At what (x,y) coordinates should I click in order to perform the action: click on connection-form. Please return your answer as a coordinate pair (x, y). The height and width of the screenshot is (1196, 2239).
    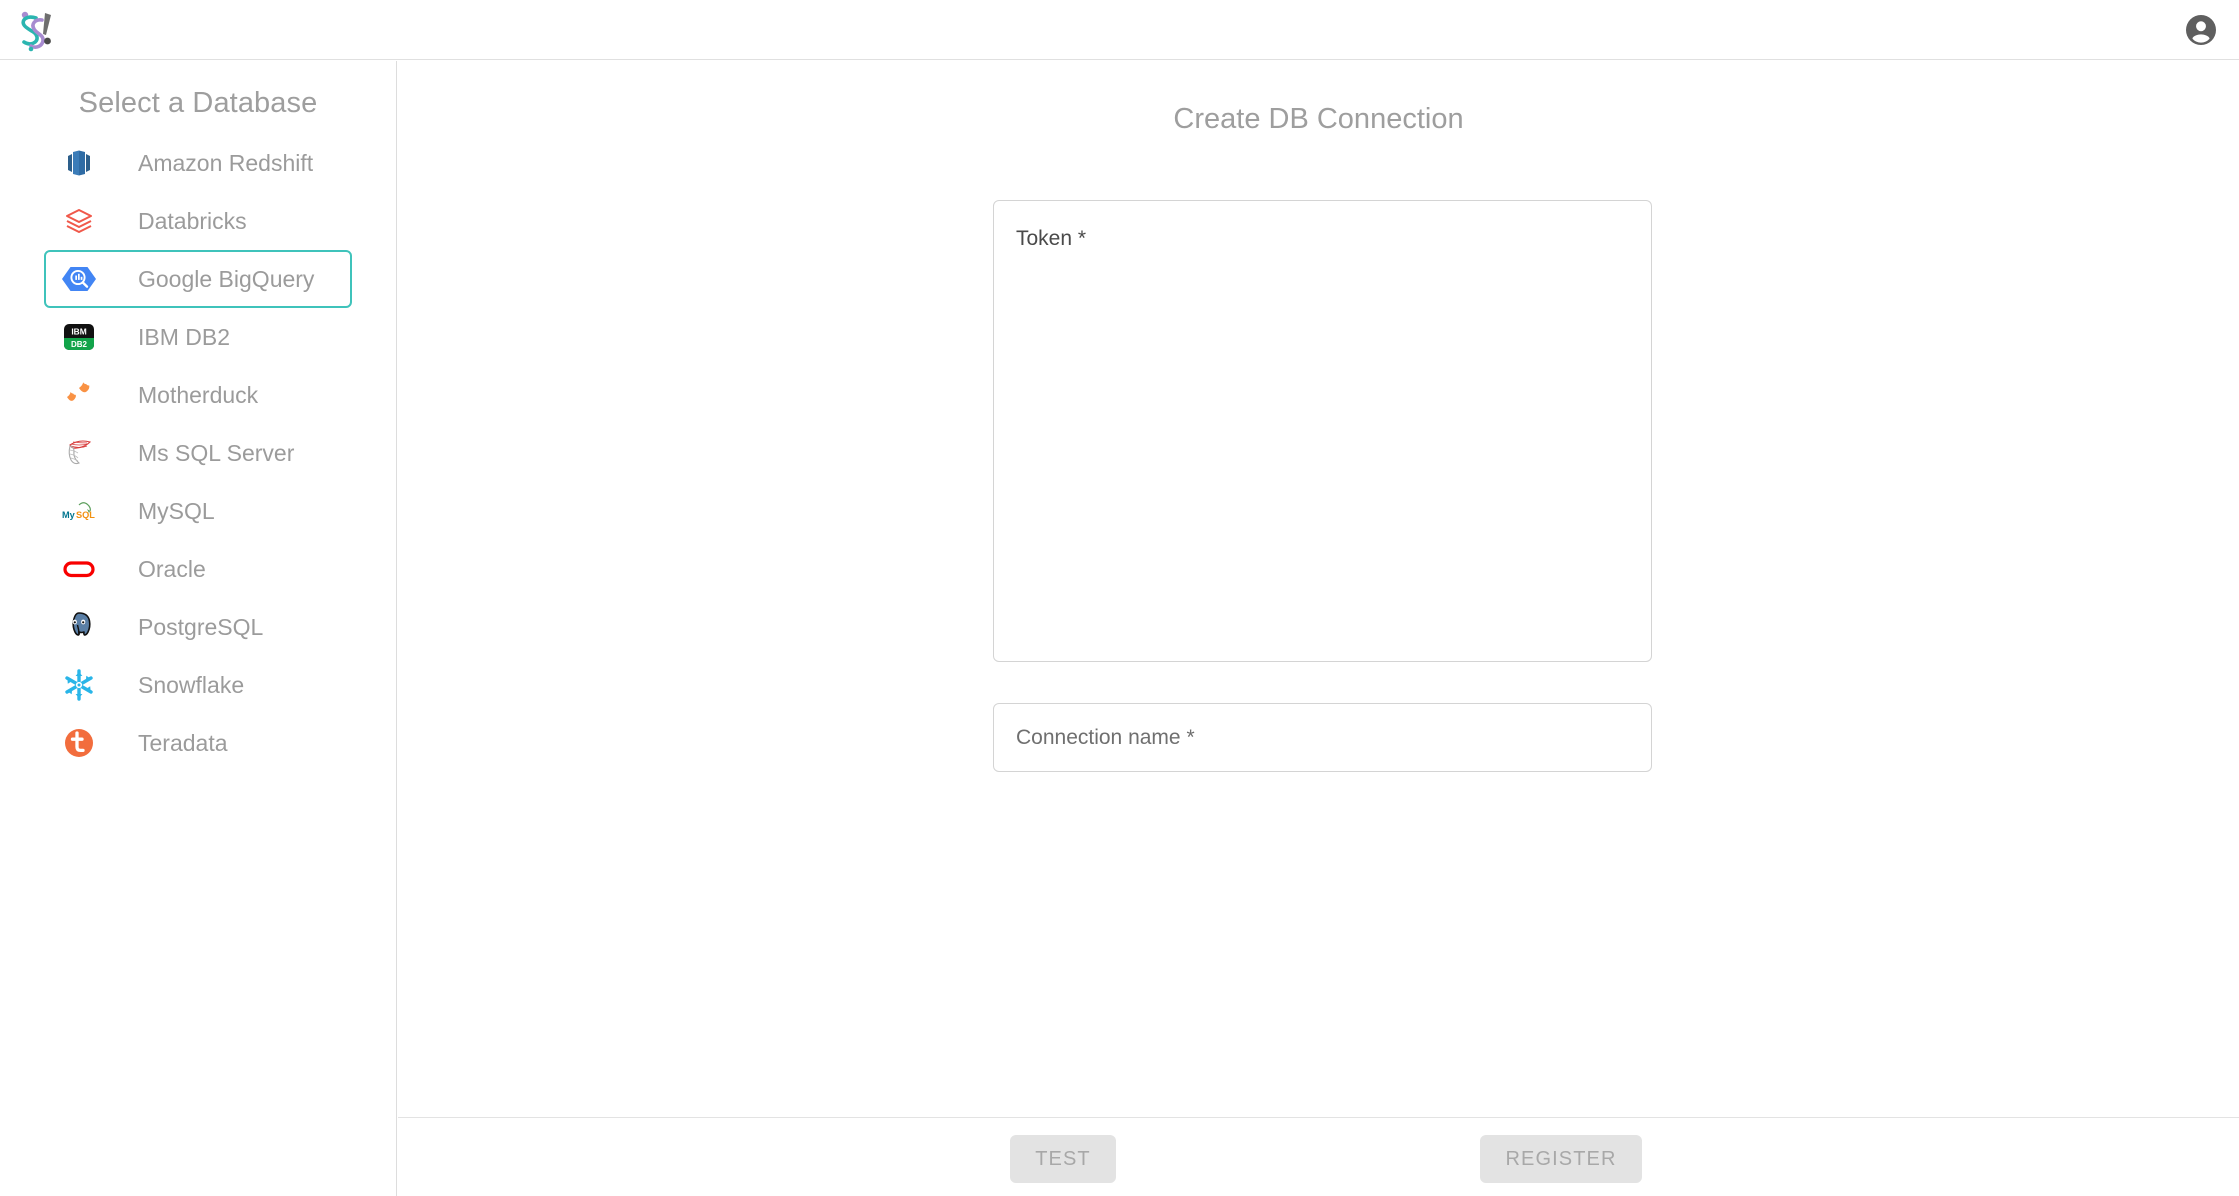
    Looking at the image, I should click on (1322, 486).